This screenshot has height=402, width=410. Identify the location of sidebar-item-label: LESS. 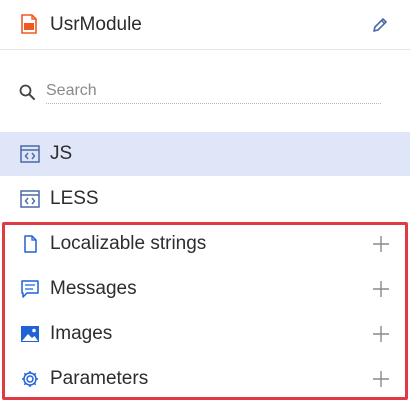
(74, 198).